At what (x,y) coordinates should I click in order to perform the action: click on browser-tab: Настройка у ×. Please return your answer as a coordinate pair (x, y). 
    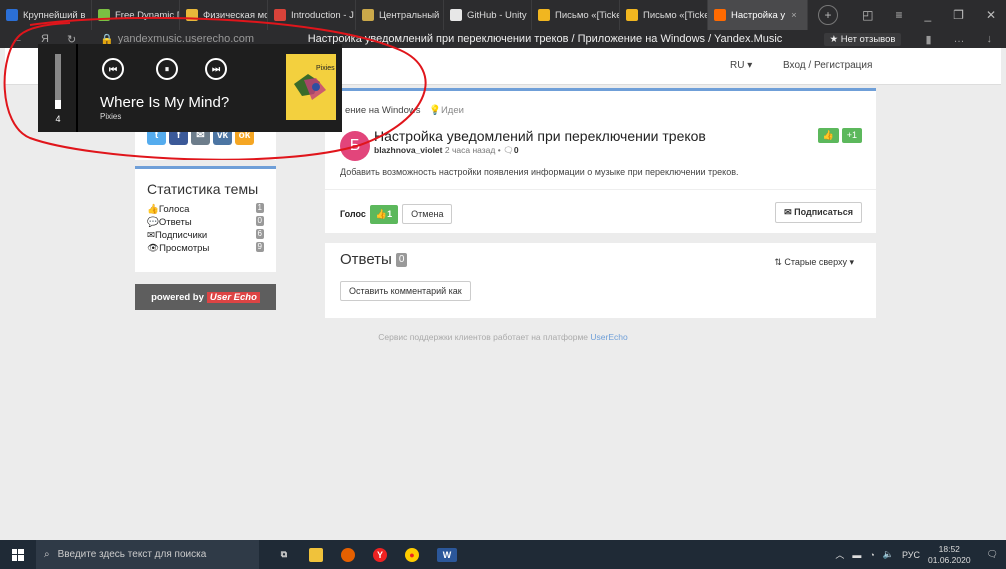
    Looking at the image, I should click on (758, 15).